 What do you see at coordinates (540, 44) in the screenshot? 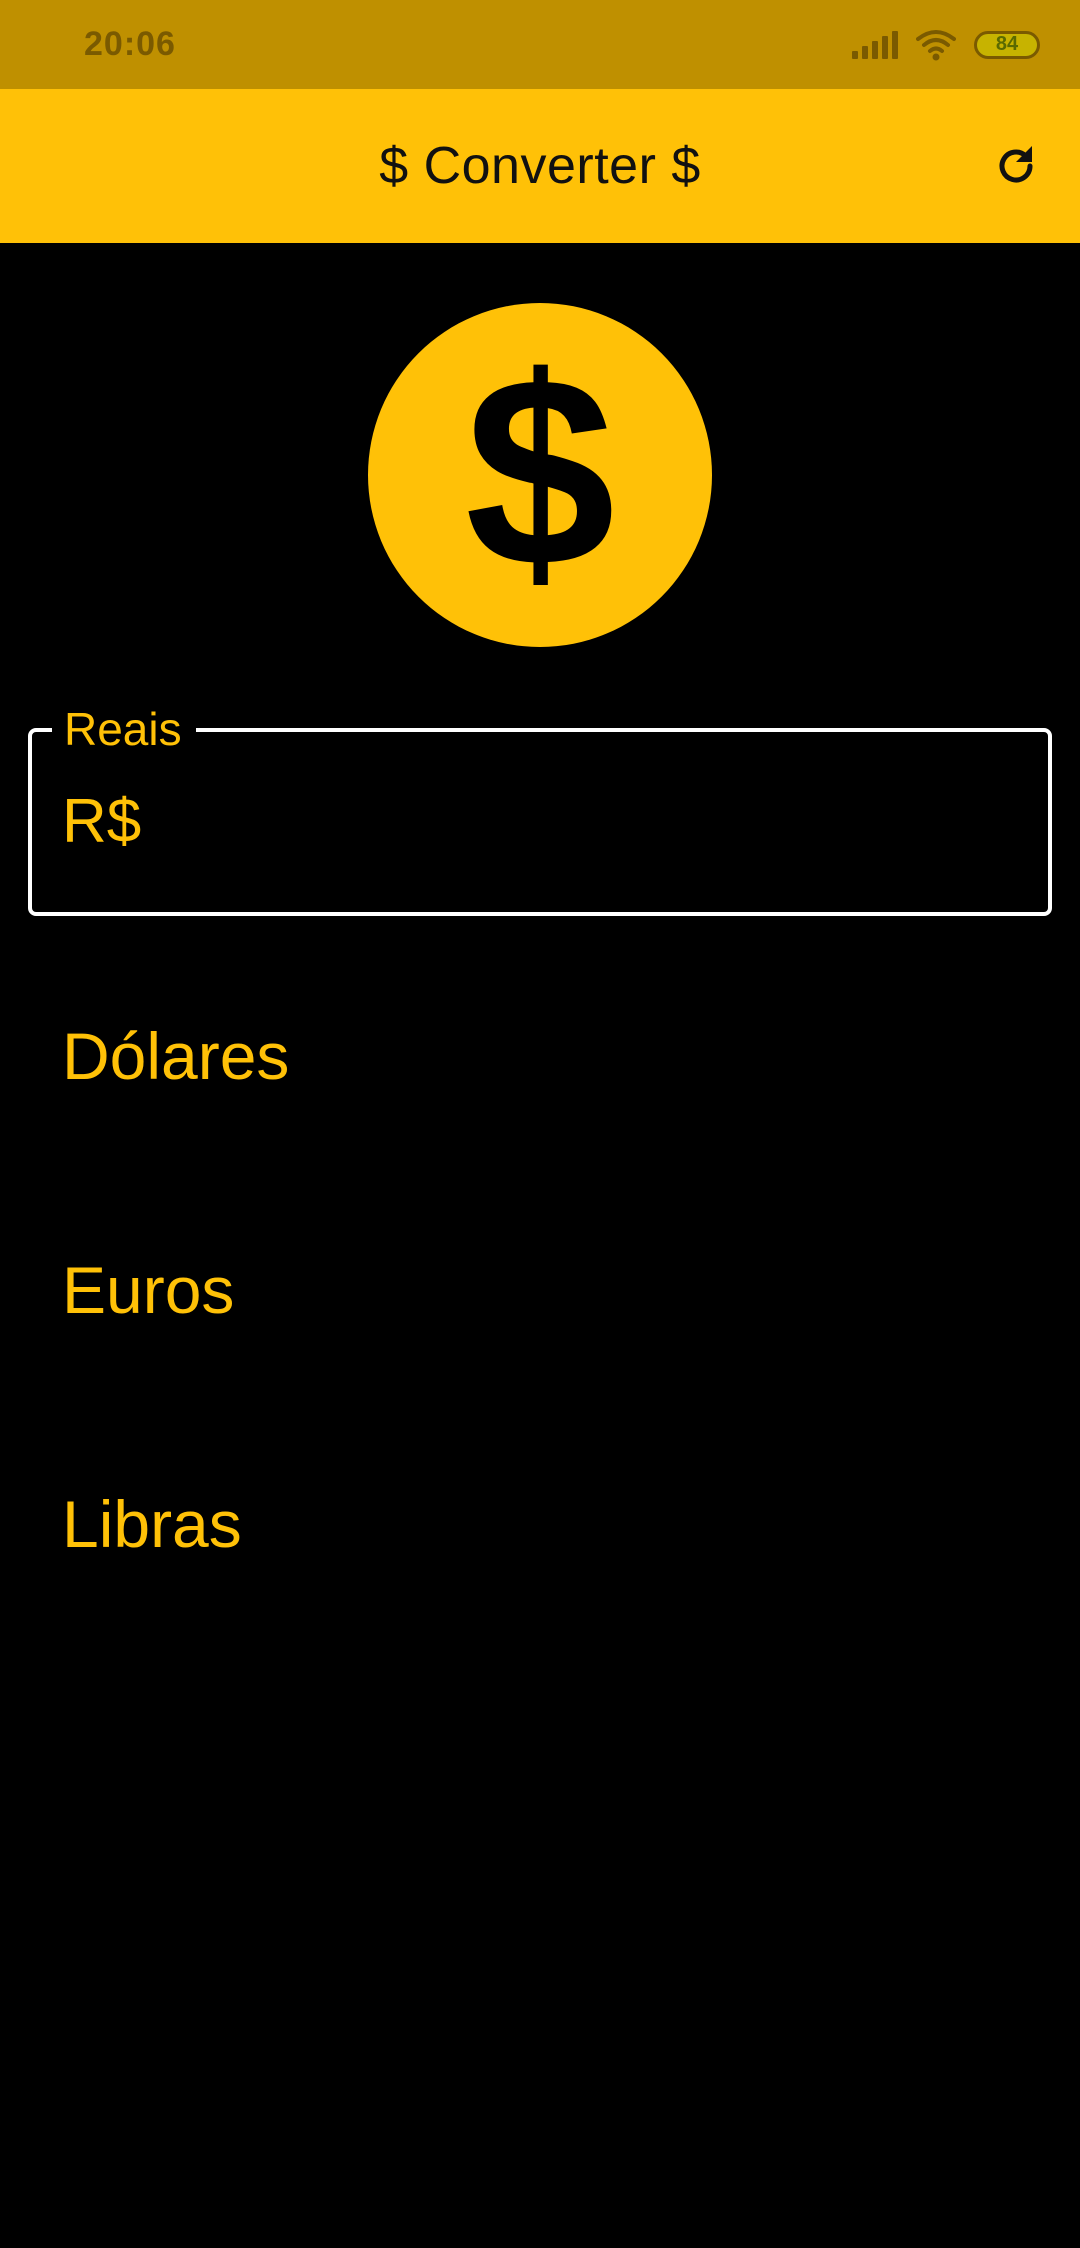
I see `status-bar: 20:06 84` at bounding box center [540, 44].